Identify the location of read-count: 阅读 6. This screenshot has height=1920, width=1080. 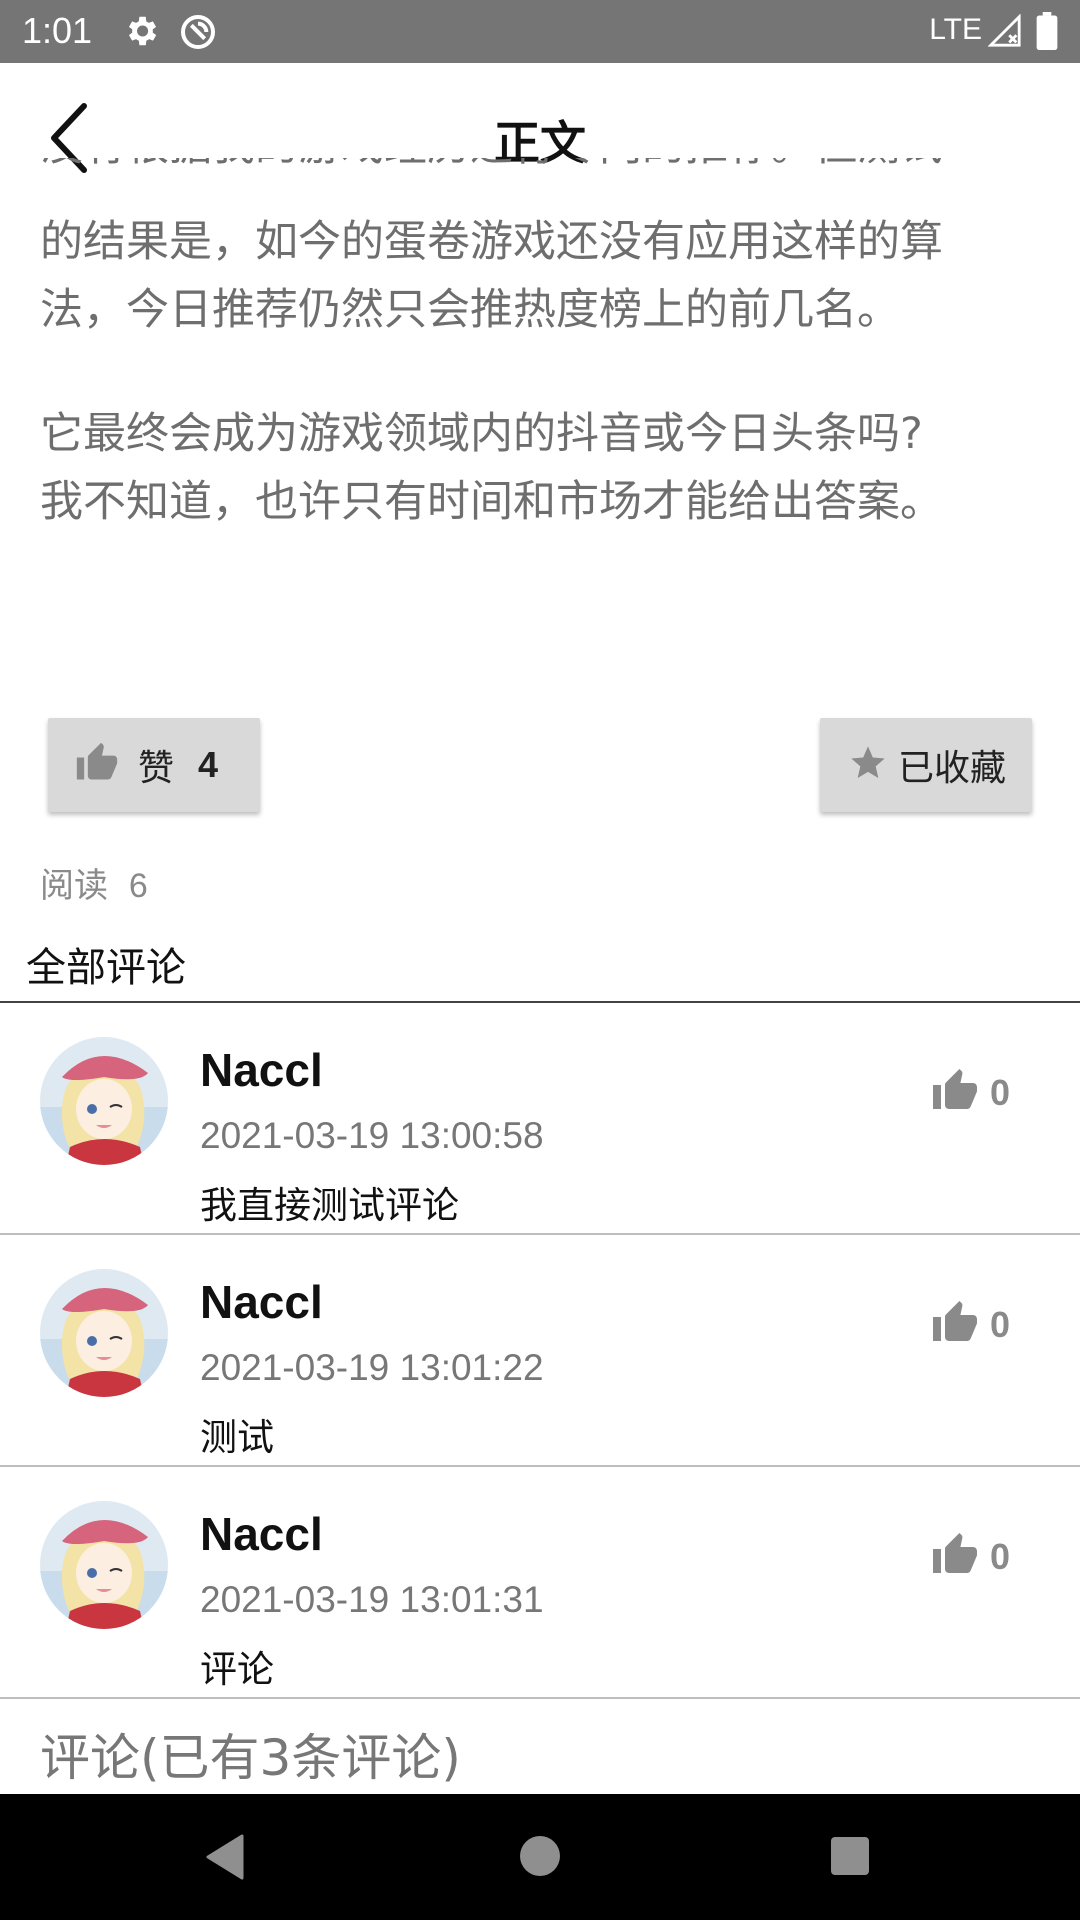
(94, 886).